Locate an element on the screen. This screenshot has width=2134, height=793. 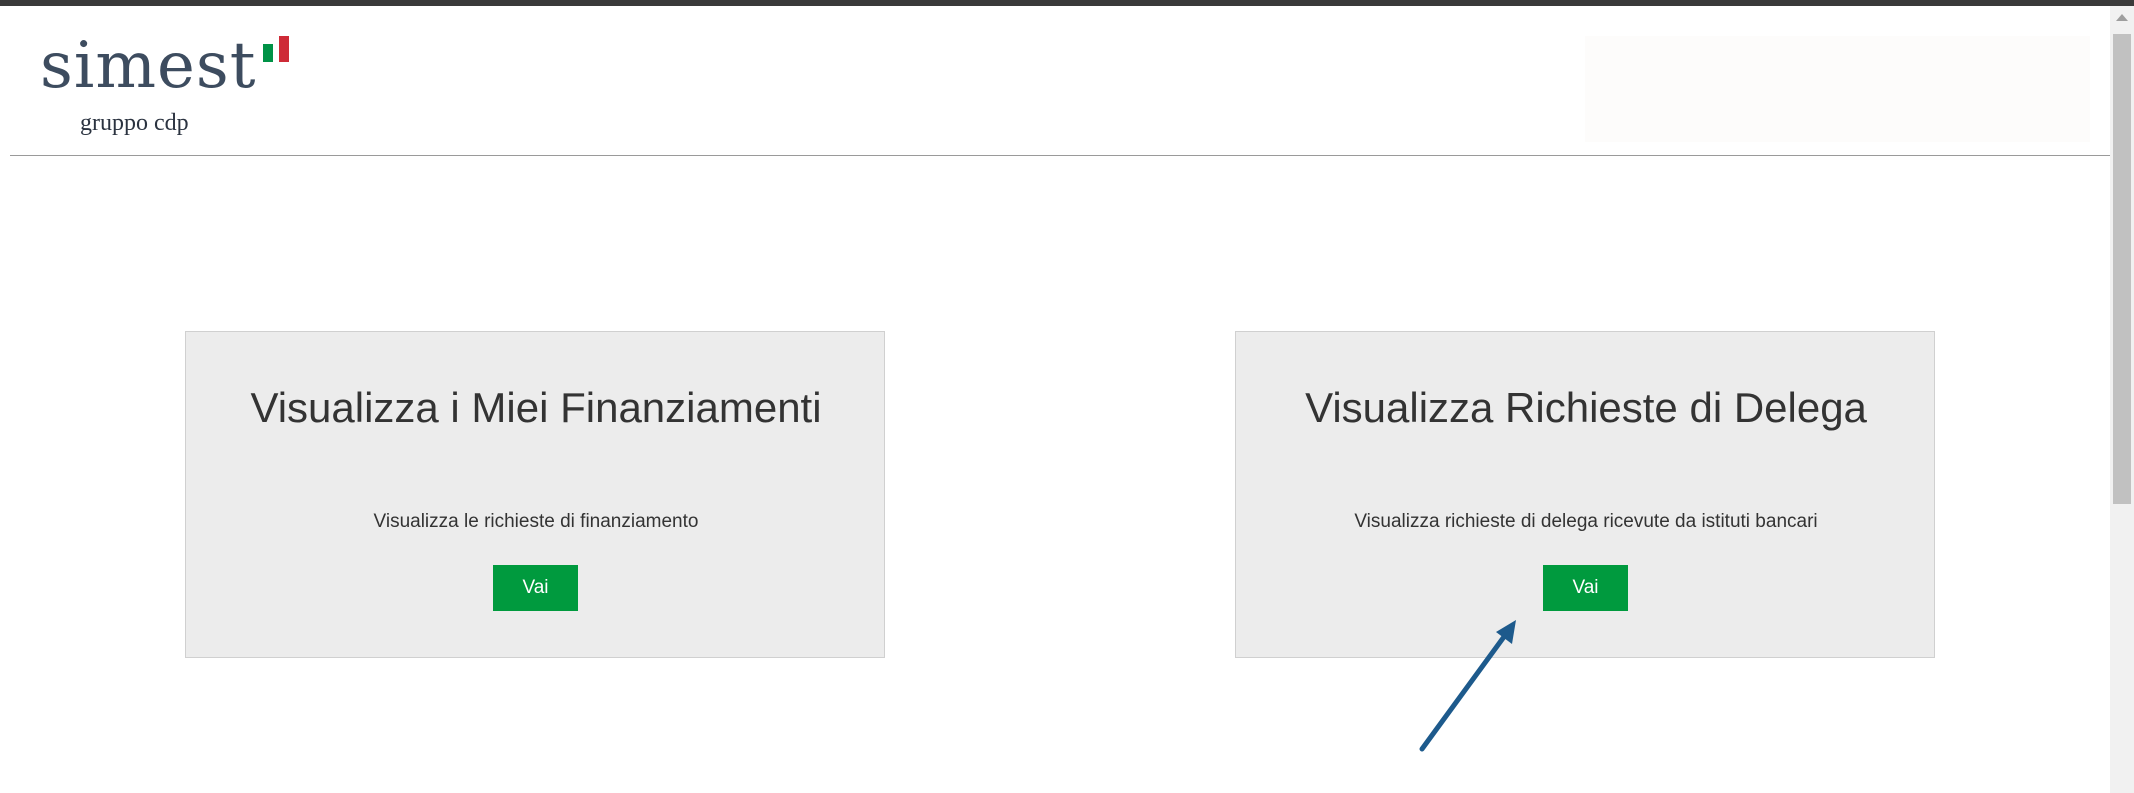
italian-flag-icon is located at coordinates (277, 49).